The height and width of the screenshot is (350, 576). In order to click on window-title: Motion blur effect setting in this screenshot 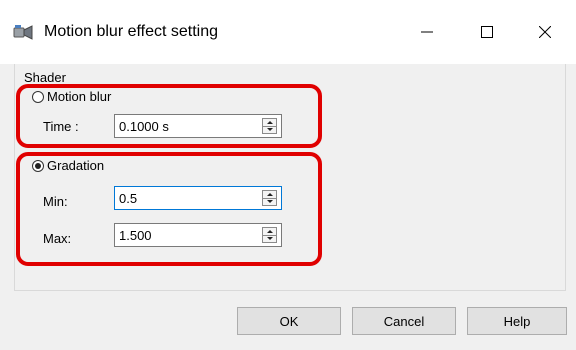, I will do `click(131, 31)`.